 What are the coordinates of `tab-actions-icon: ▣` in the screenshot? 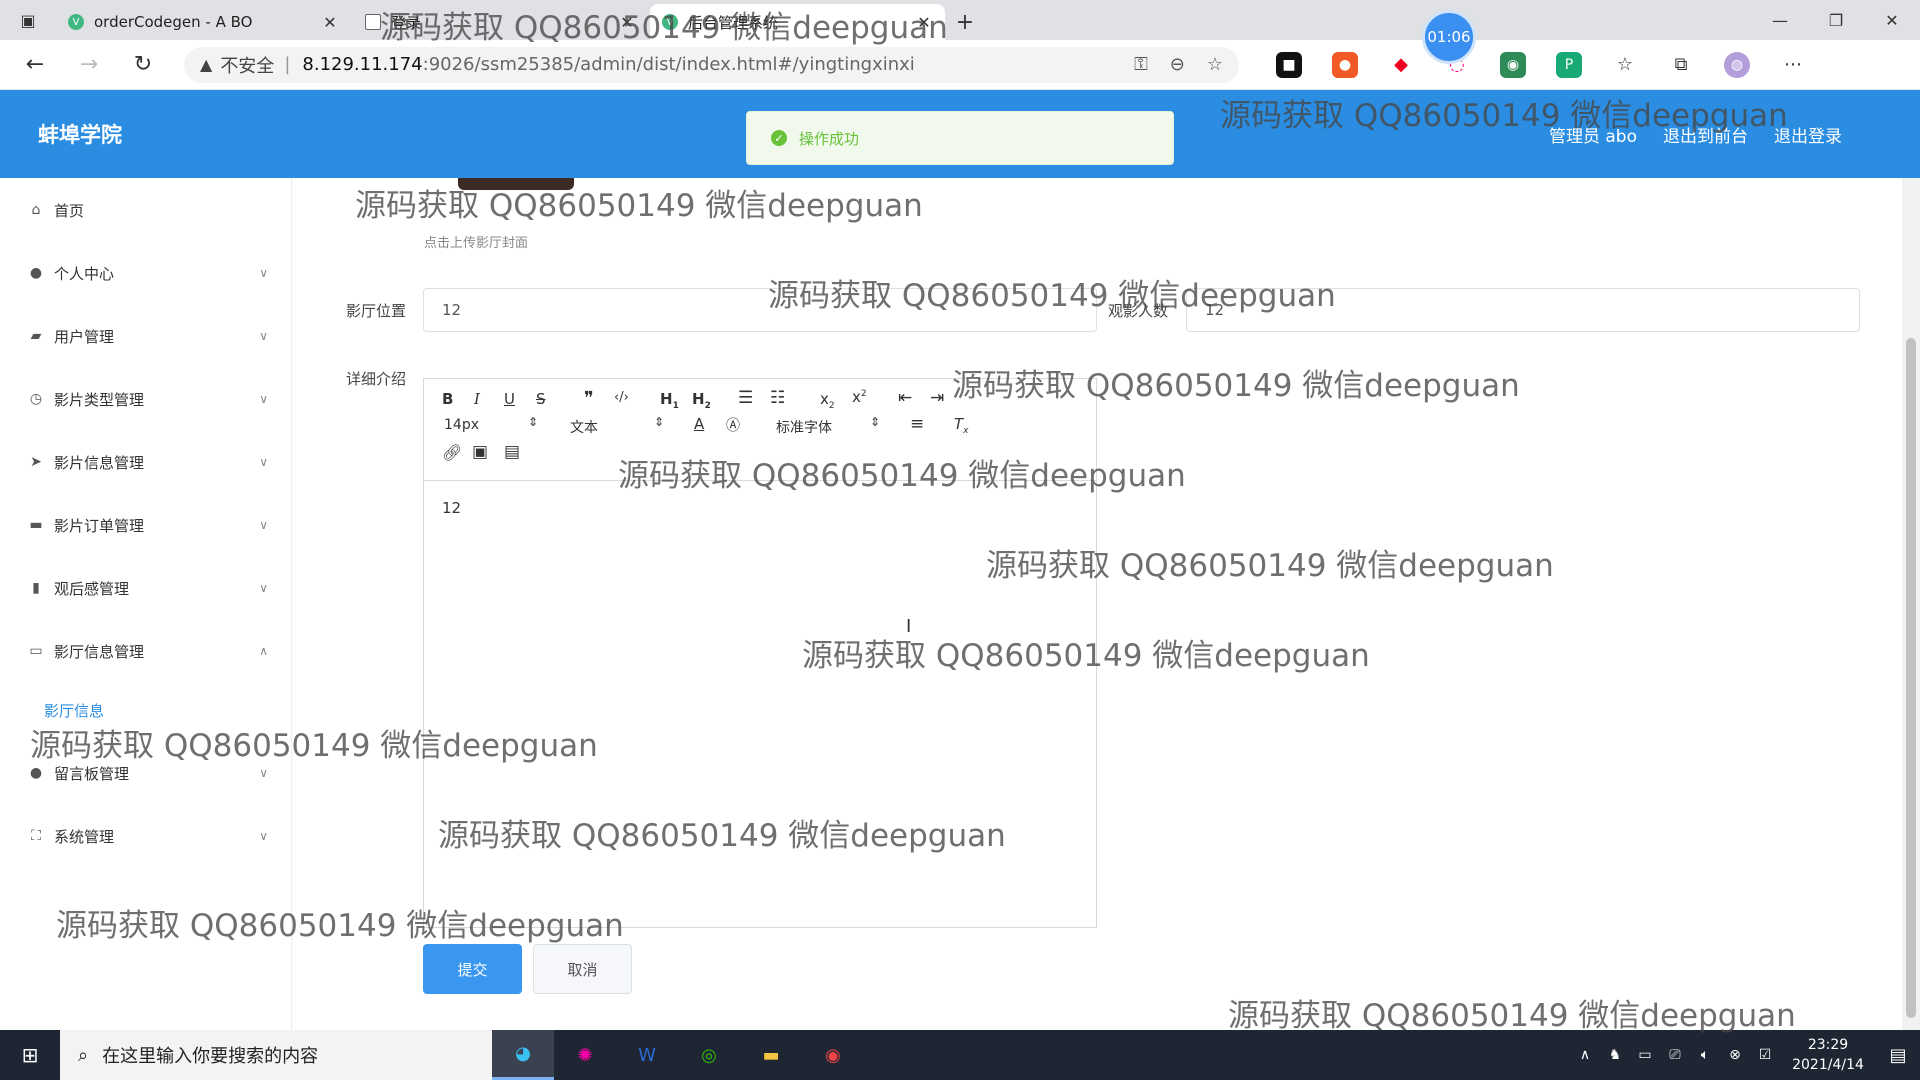 It's located at (28, 20).